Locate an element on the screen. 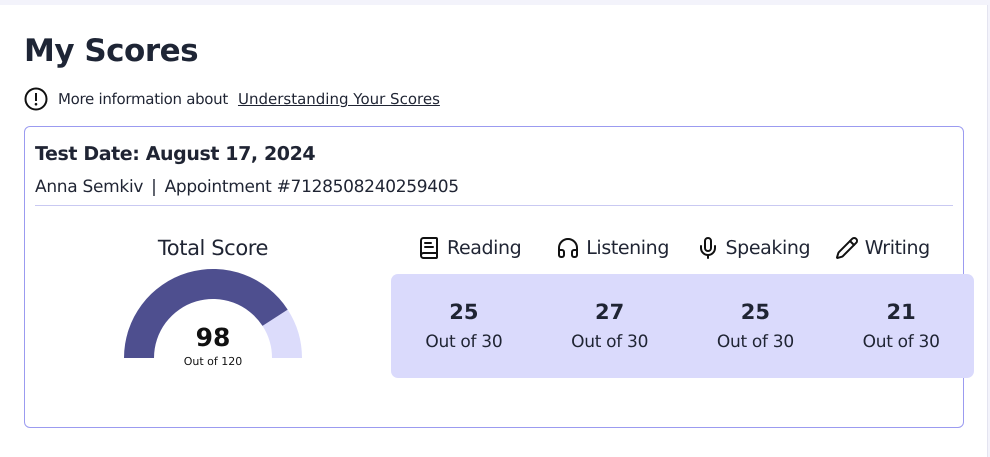 This screenshot has height=457, width=990. gauge-track is located at coordinates (282, 334).